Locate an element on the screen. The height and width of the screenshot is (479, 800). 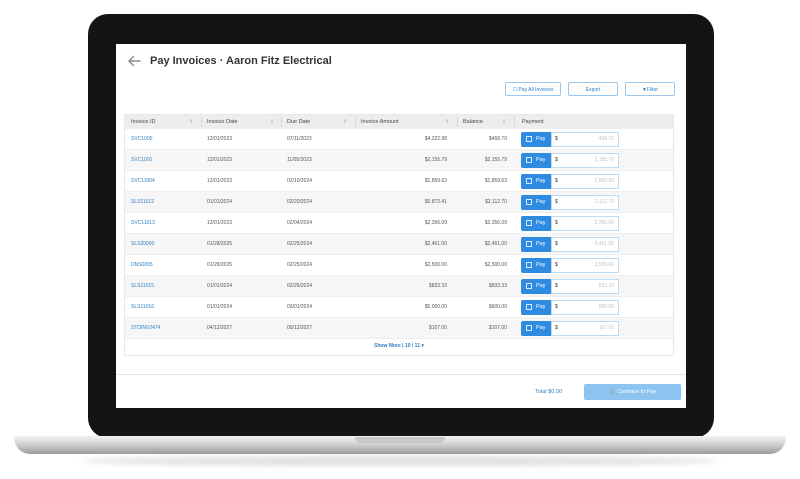
filter-button: ▼Filter is located at coordinates (650, 89).